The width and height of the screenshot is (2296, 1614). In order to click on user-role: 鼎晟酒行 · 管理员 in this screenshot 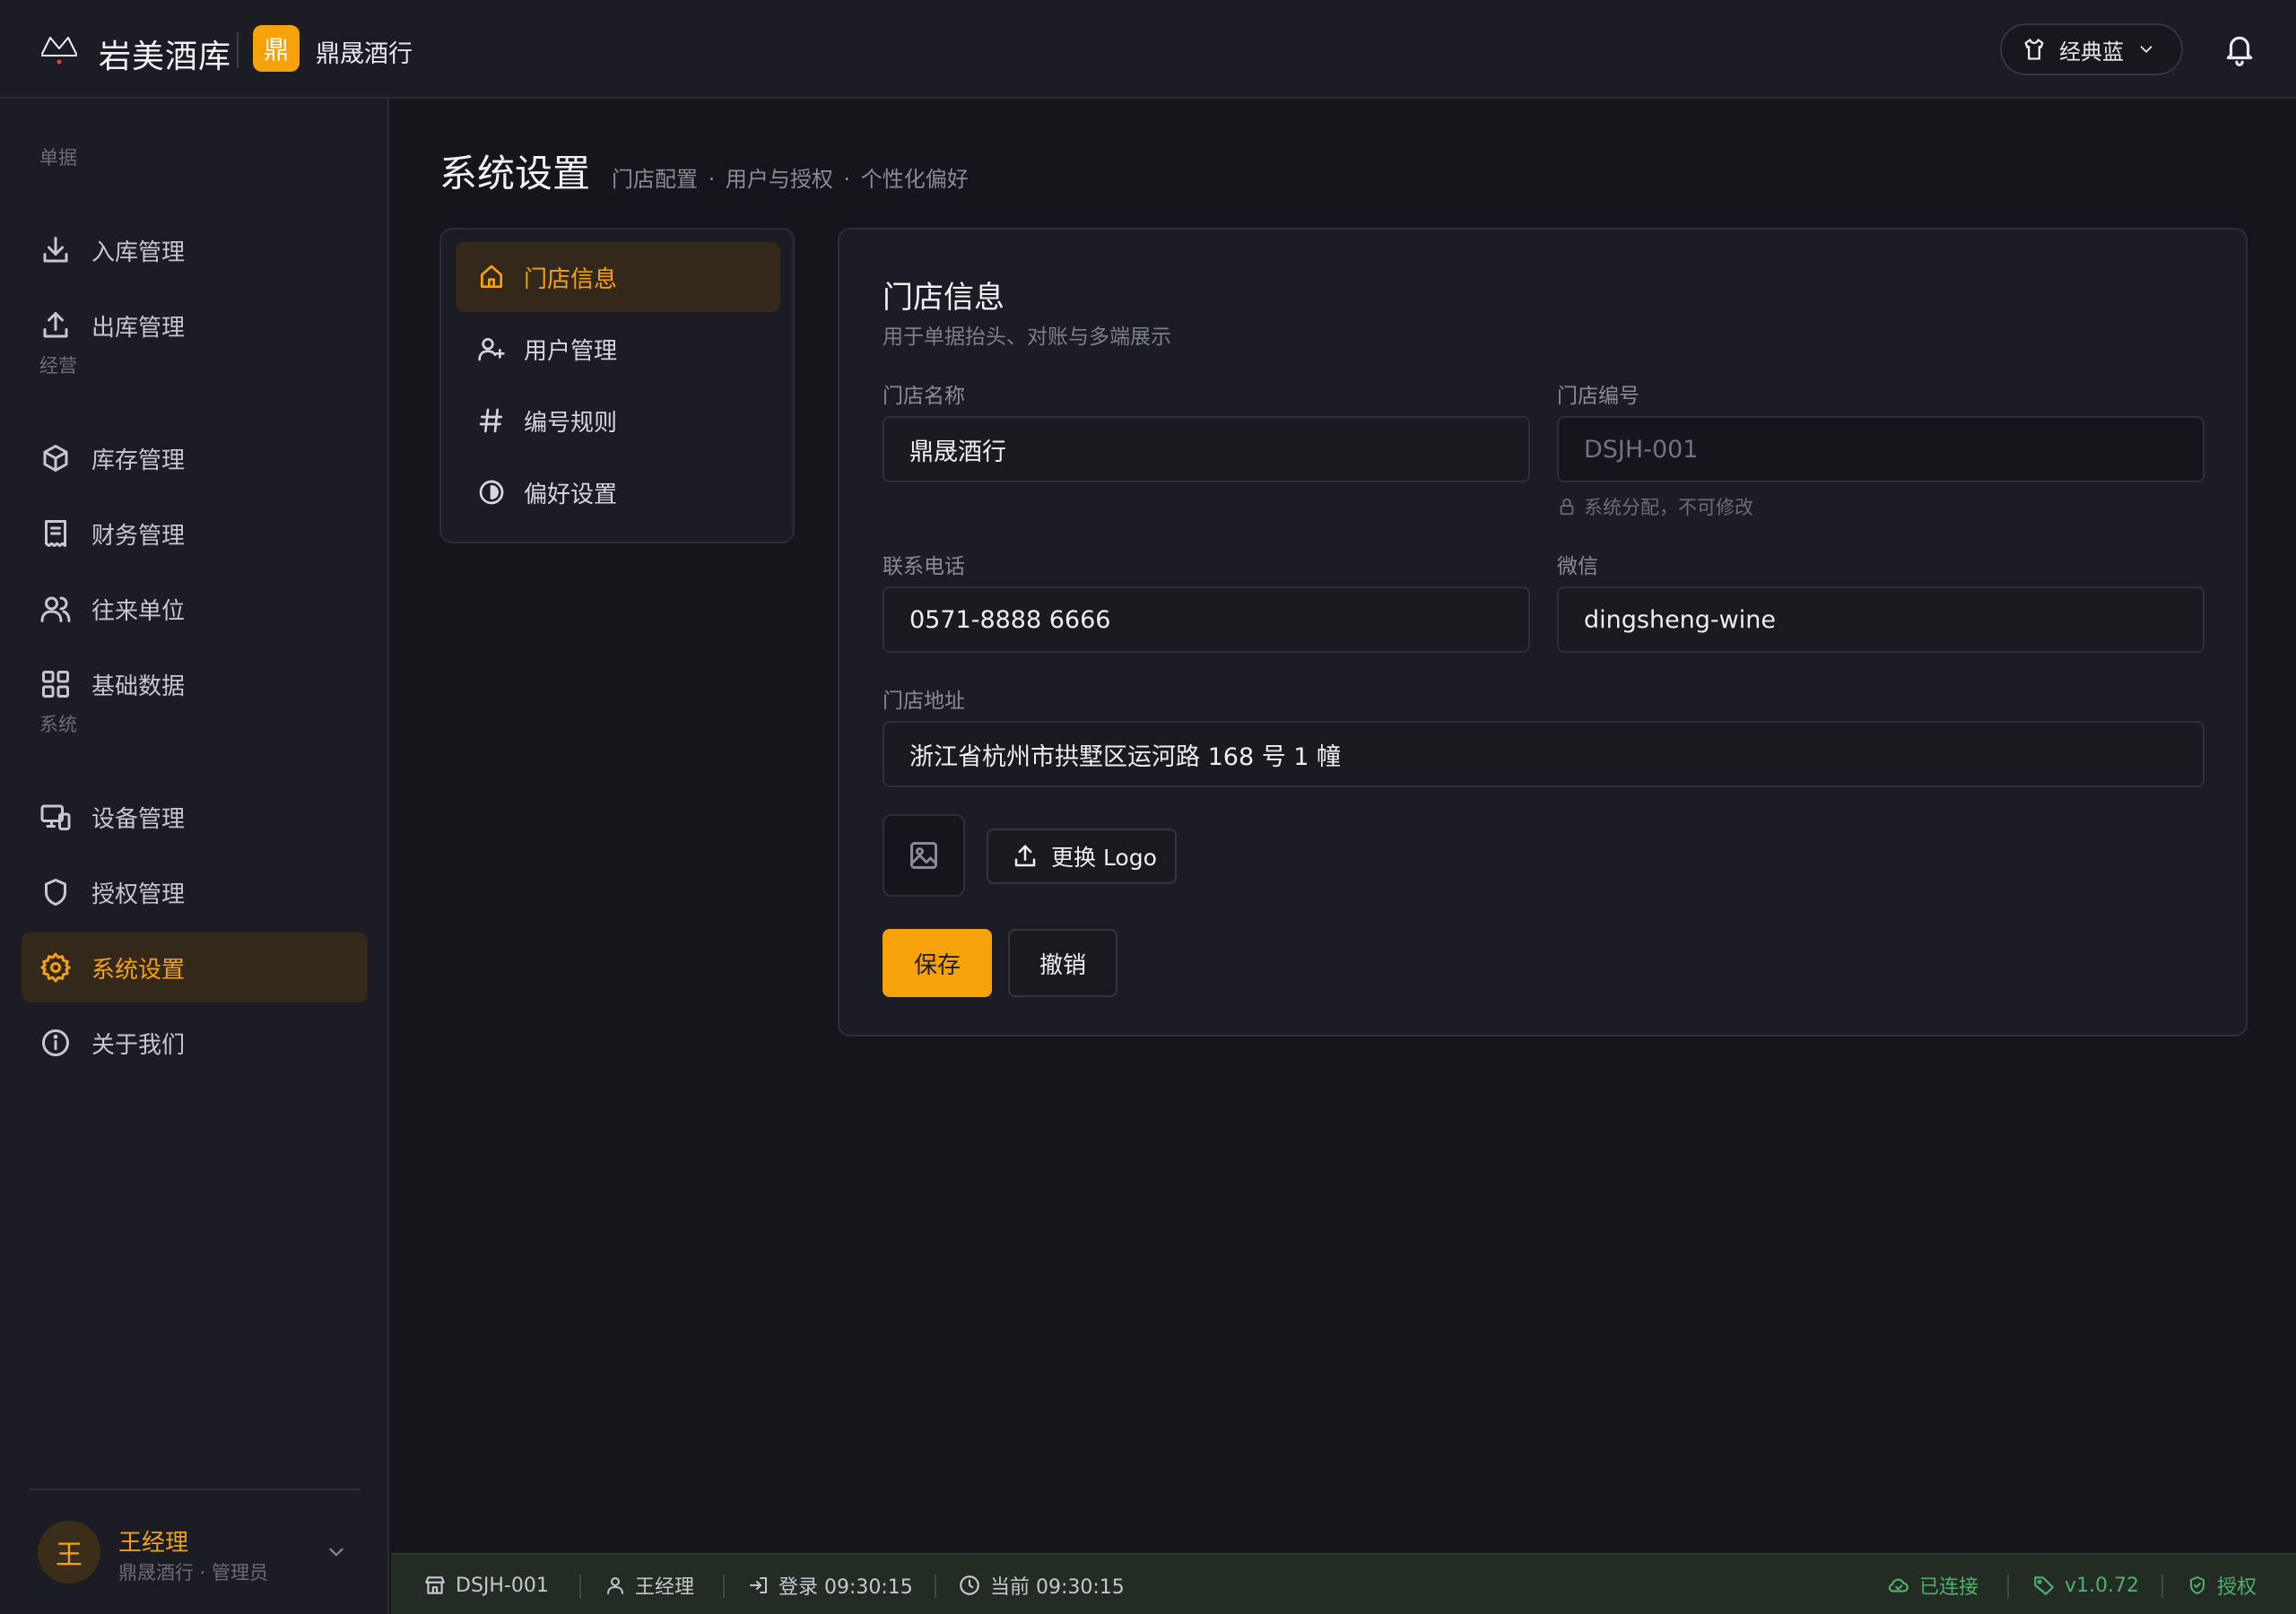, I will do `click(193, 1573)`.